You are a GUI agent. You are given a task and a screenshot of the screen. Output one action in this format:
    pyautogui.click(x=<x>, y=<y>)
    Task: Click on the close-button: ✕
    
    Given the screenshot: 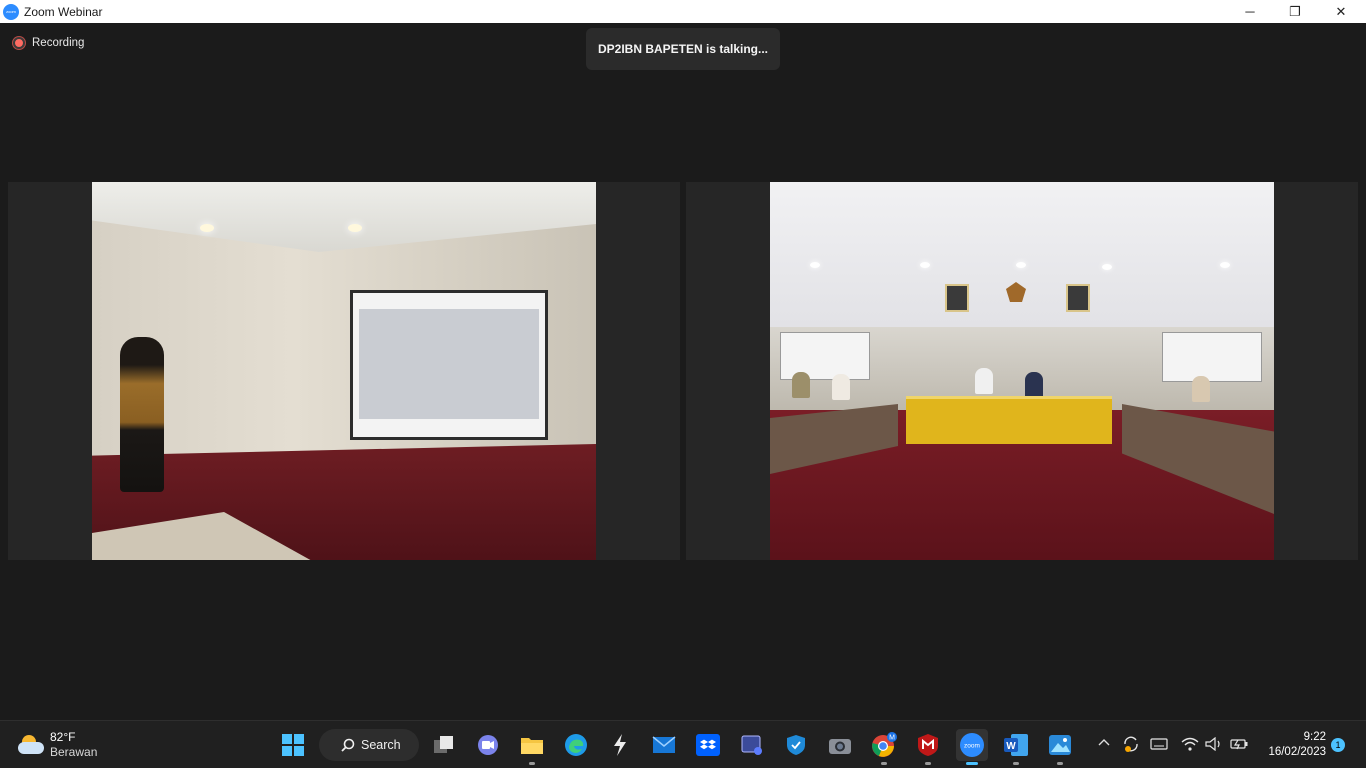 What is the action you would take?
    pyautogui.click(x=1341, y=11)
    